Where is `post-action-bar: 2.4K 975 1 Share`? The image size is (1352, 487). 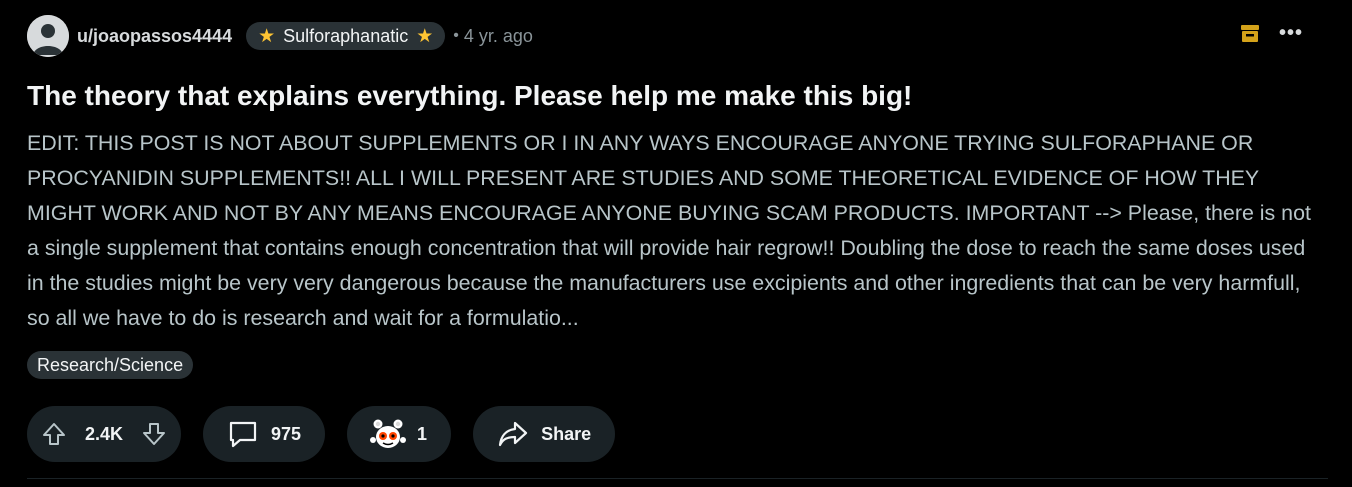
post-action-bar: 2.4K 975 1 Share is located at coordinates (677, 434).